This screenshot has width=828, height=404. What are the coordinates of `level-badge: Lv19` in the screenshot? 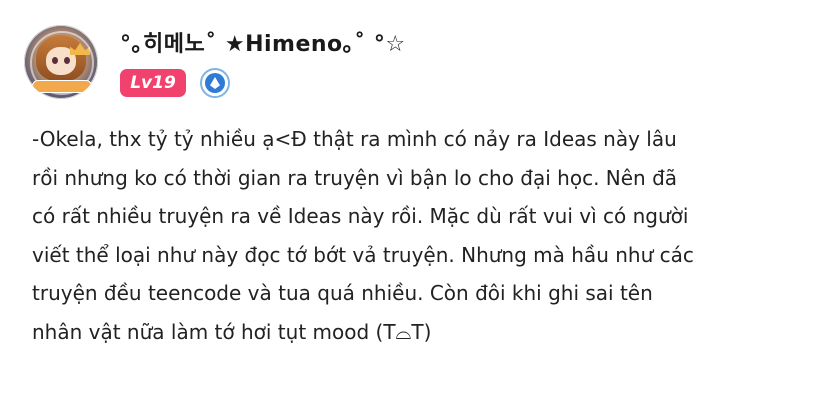 It's located at (153, 83).